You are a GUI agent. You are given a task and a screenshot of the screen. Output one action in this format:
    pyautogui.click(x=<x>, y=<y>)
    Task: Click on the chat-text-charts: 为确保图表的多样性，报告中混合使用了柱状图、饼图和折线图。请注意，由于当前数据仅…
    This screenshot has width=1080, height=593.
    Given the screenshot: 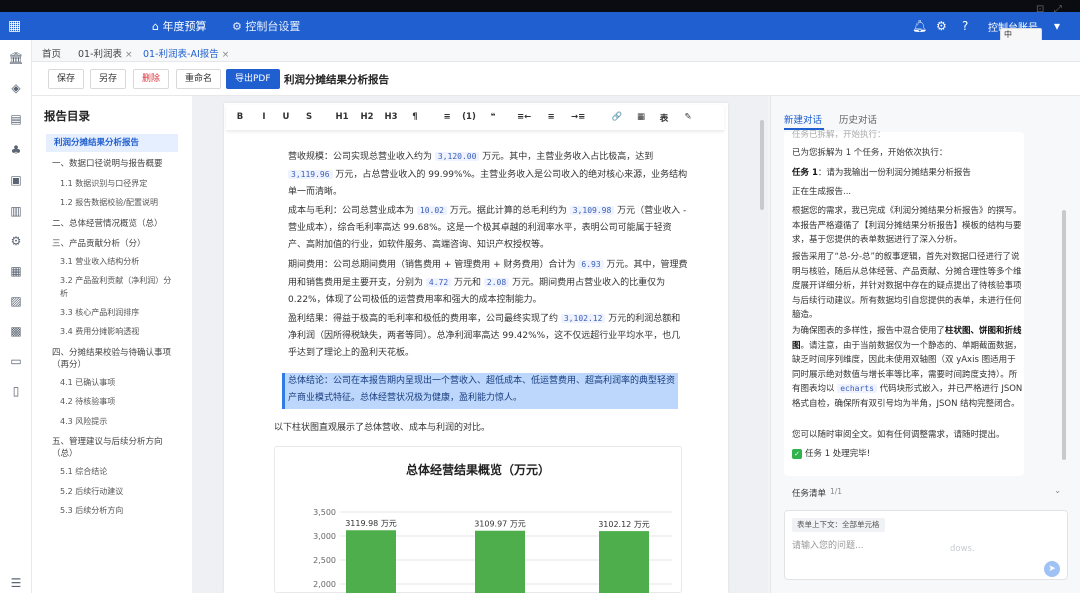 What is the action you would take?
    pyautogui.click(x=908, y=367)
    